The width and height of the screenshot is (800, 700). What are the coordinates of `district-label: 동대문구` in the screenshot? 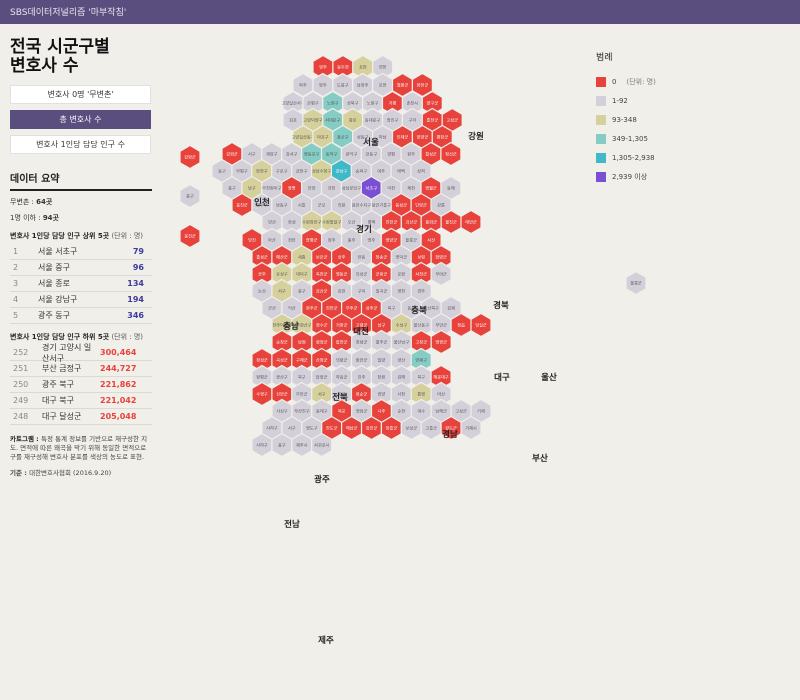 It's located at (373, 120).